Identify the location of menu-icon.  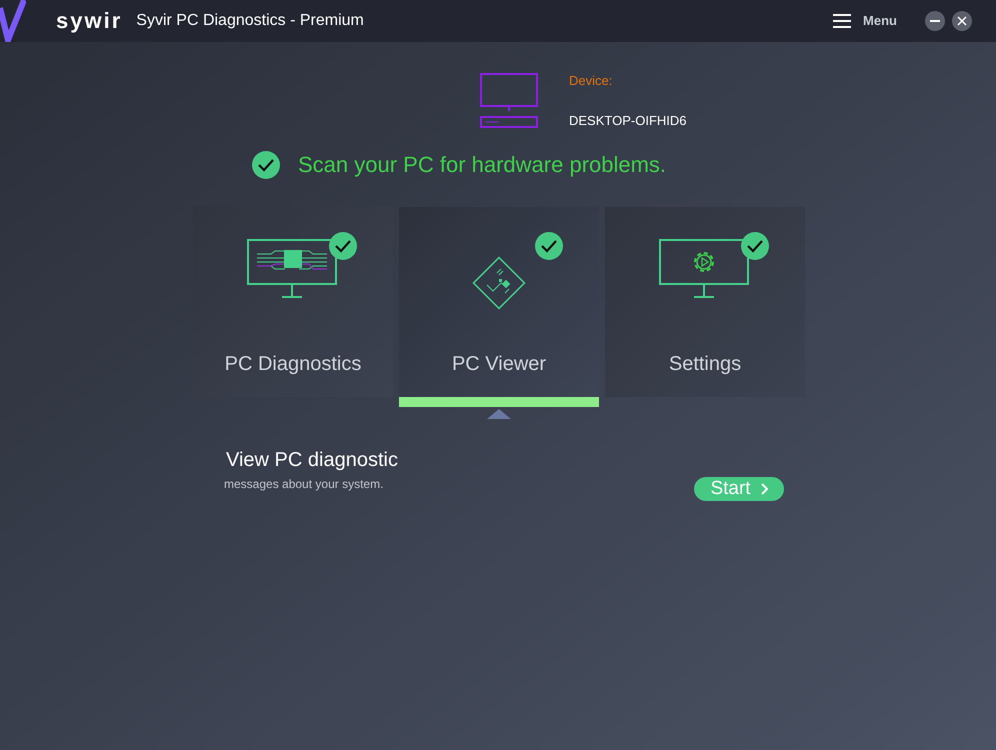
(842, 21).